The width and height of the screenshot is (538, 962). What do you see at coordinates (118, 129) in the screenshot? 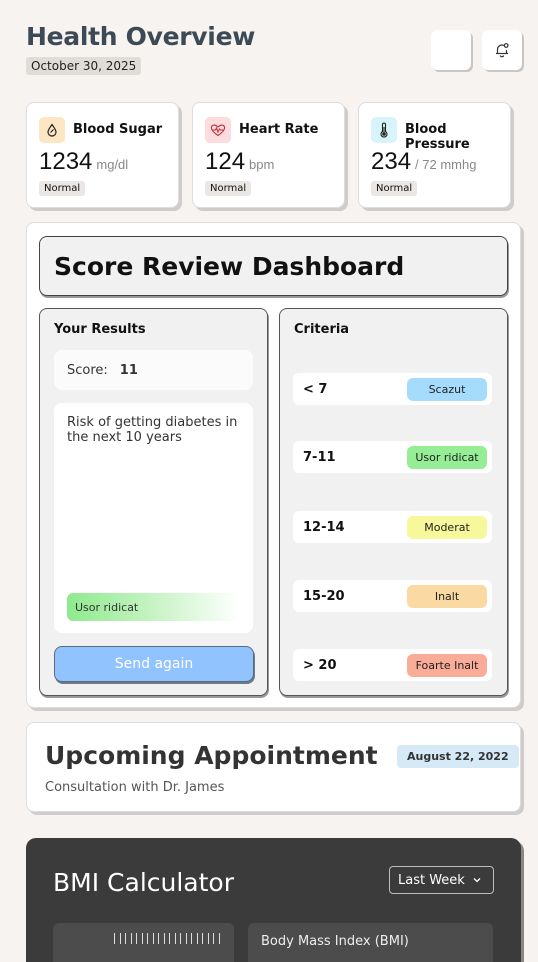
I see `vital-name: Blood Sugar` at bounding box center [118, 129].